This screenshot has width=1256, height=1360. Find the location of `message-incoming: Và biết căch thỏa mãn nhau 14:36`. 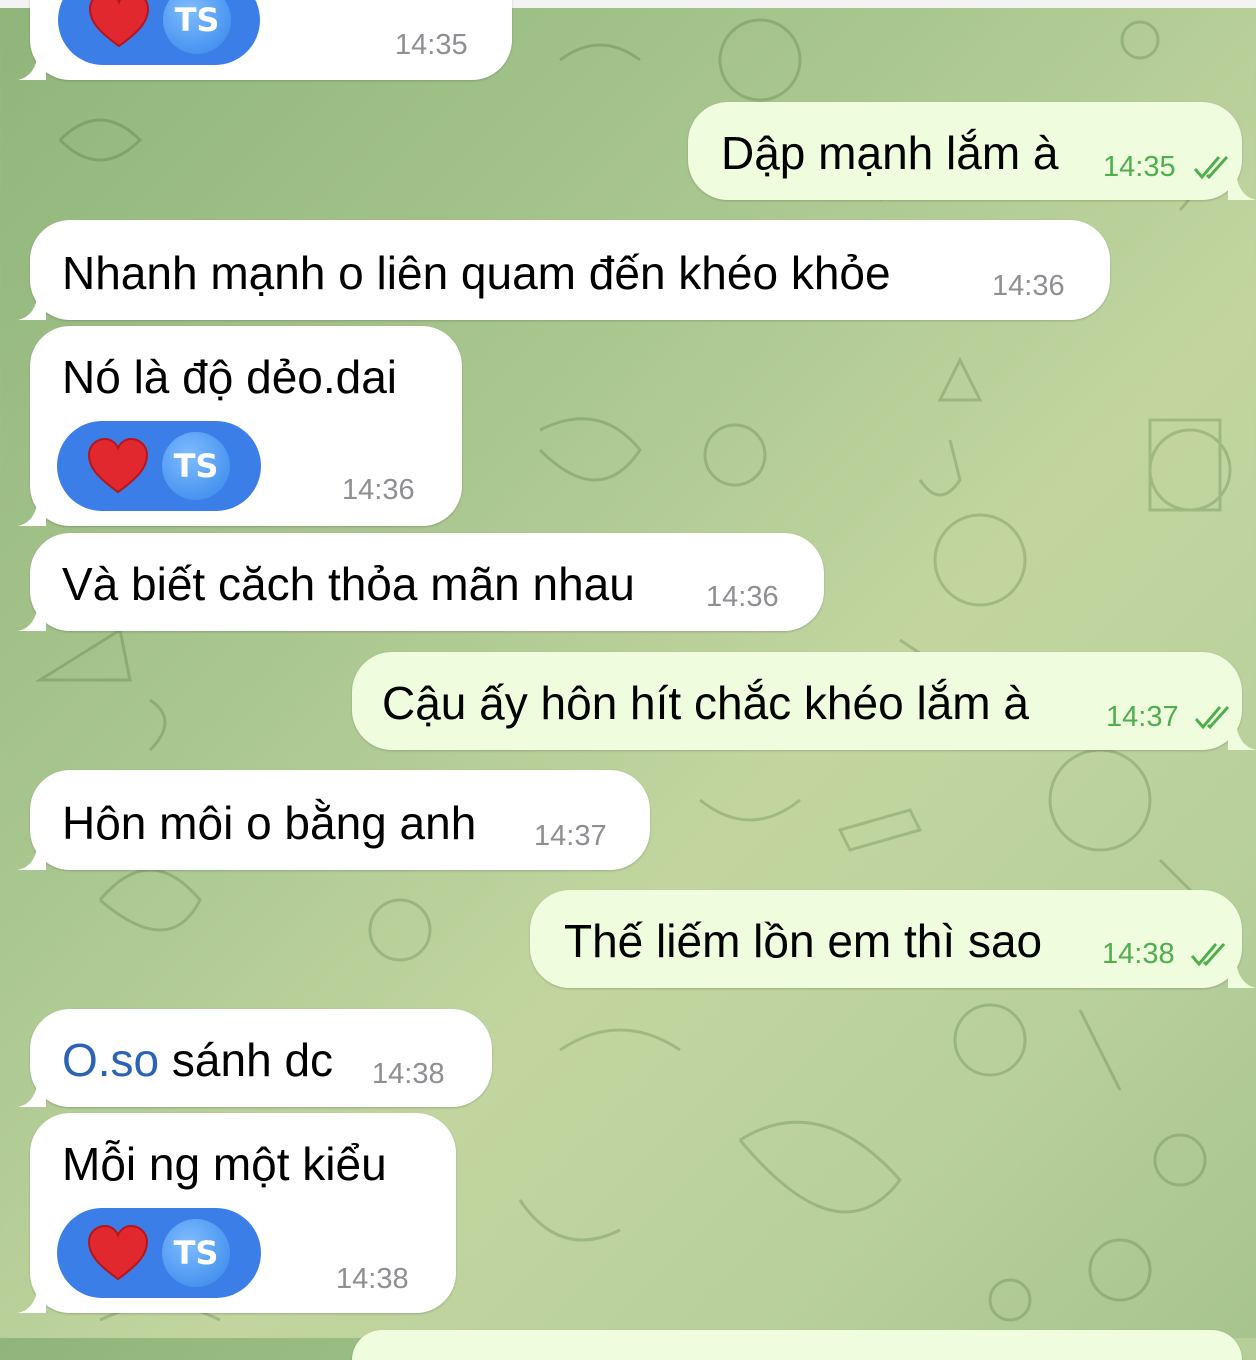

message-incoming: Và biết căch thỏa mãn nhau 14:36 is located at coordinates (426, 582).